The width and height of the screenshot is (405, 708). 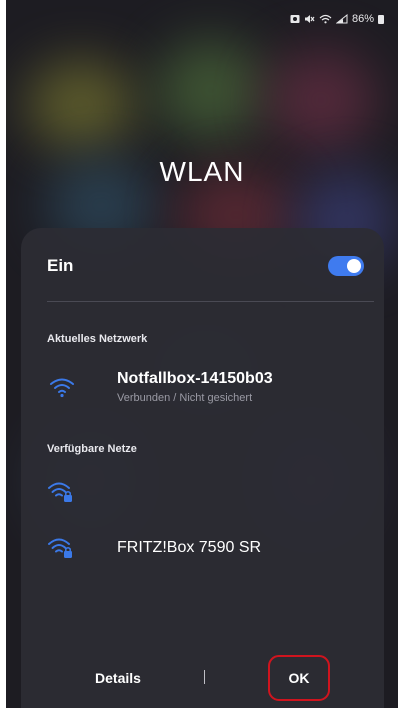 What do you see at coordinates (97, 339) in the screenshot?
I see `current-network-heading: Aktuelles Netzwerk` at bounding box center [97, 339].